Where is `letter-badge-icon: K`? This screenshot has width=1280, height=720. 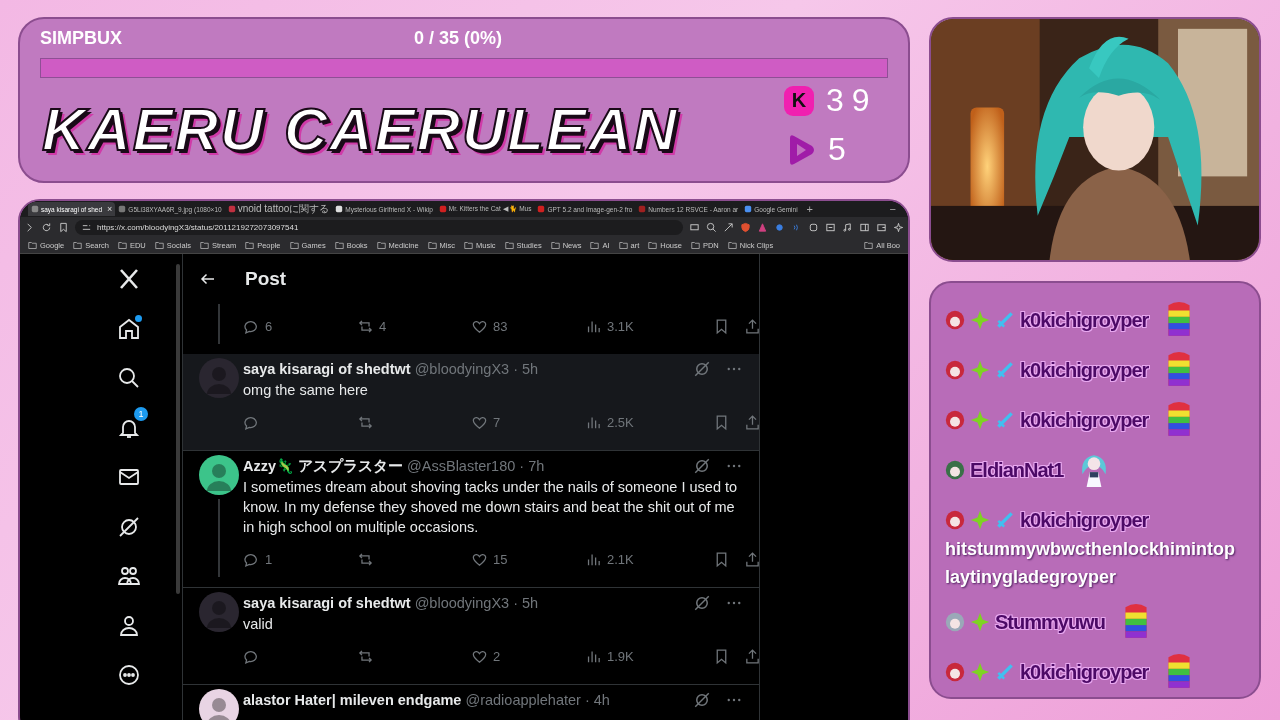 letter-badge-icon: K is located at coordinates (799, 100).